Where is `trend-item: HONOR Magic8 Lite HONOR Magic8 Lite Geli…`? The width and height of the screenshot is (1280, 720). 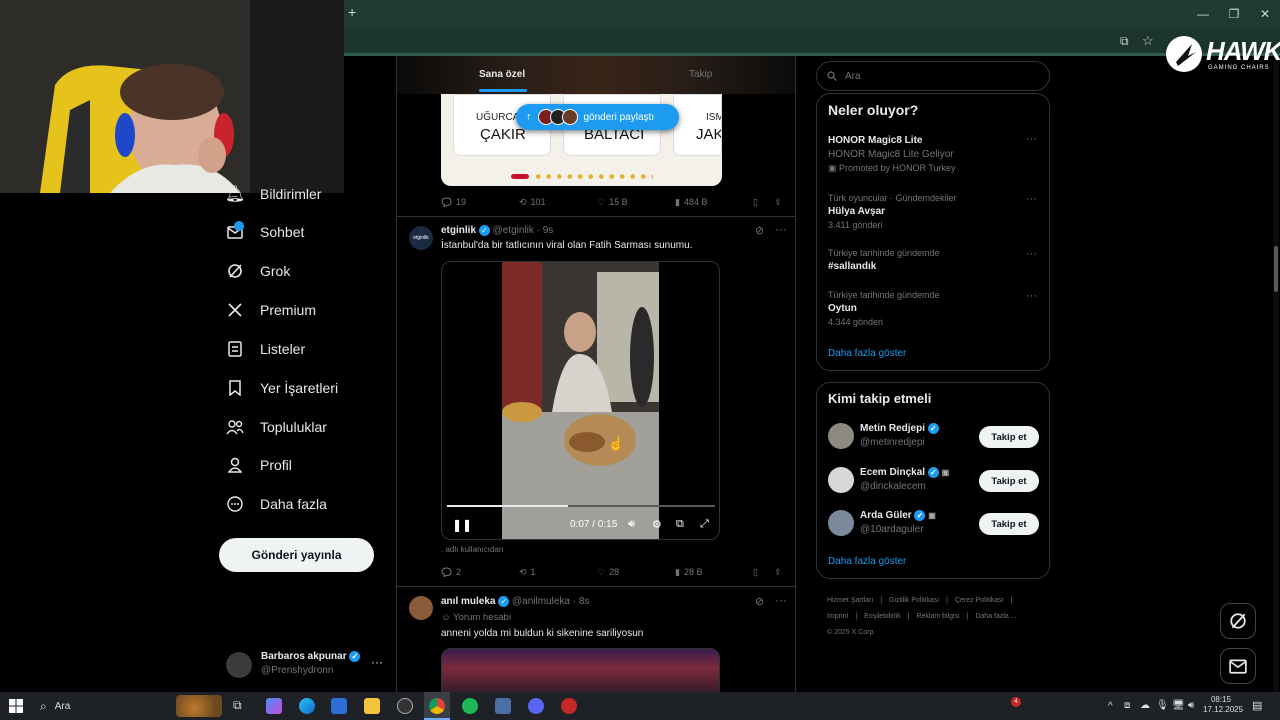
trend-item: HONOR Magic8 Lite HONOR Magic8 Lite Geli… is located at coordinates (935, 154).